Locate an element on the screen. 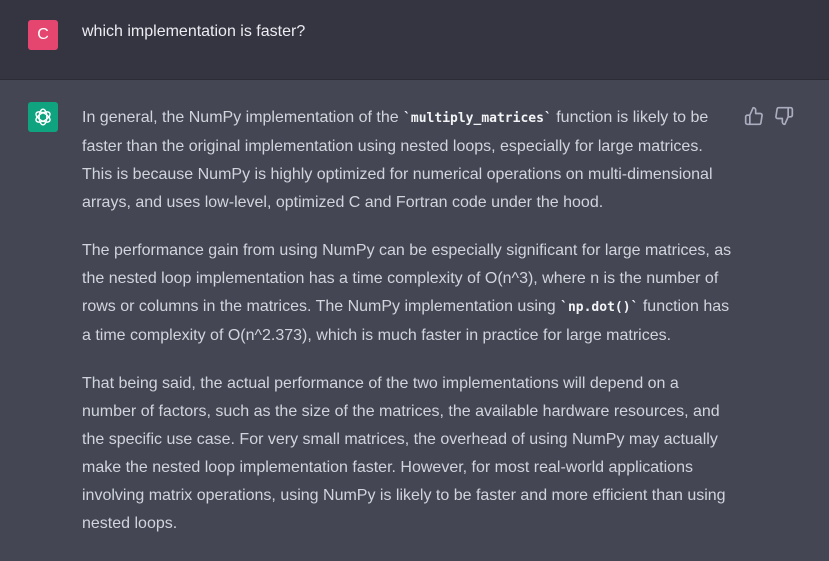 This screenshot has height=561, width=829. thumbs-down-icon is located at coordinates (784, 116).